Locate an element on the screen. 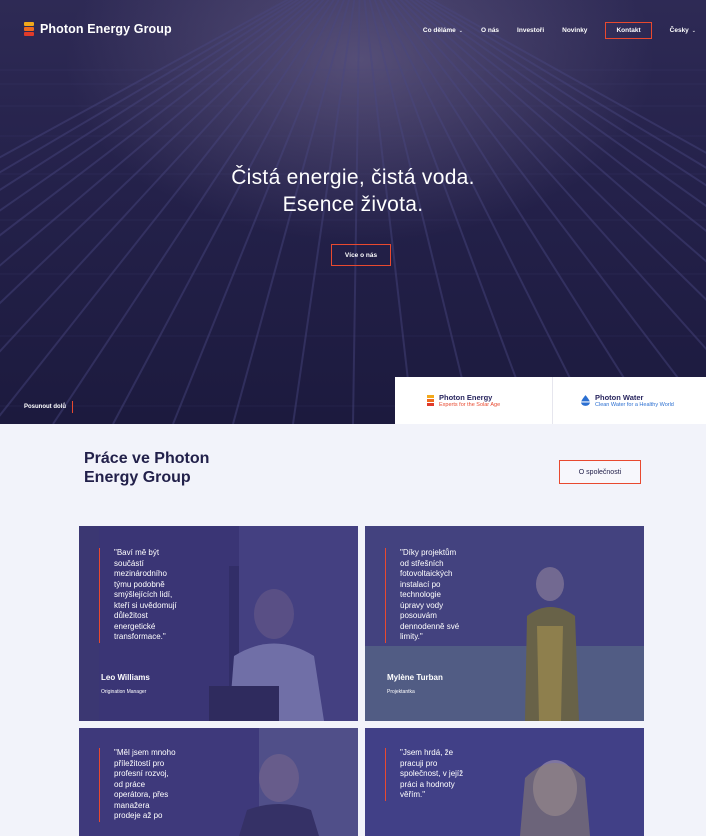 The image size is (706, 836). quote-line: operátora, přes is located at coordinates (141, 794).